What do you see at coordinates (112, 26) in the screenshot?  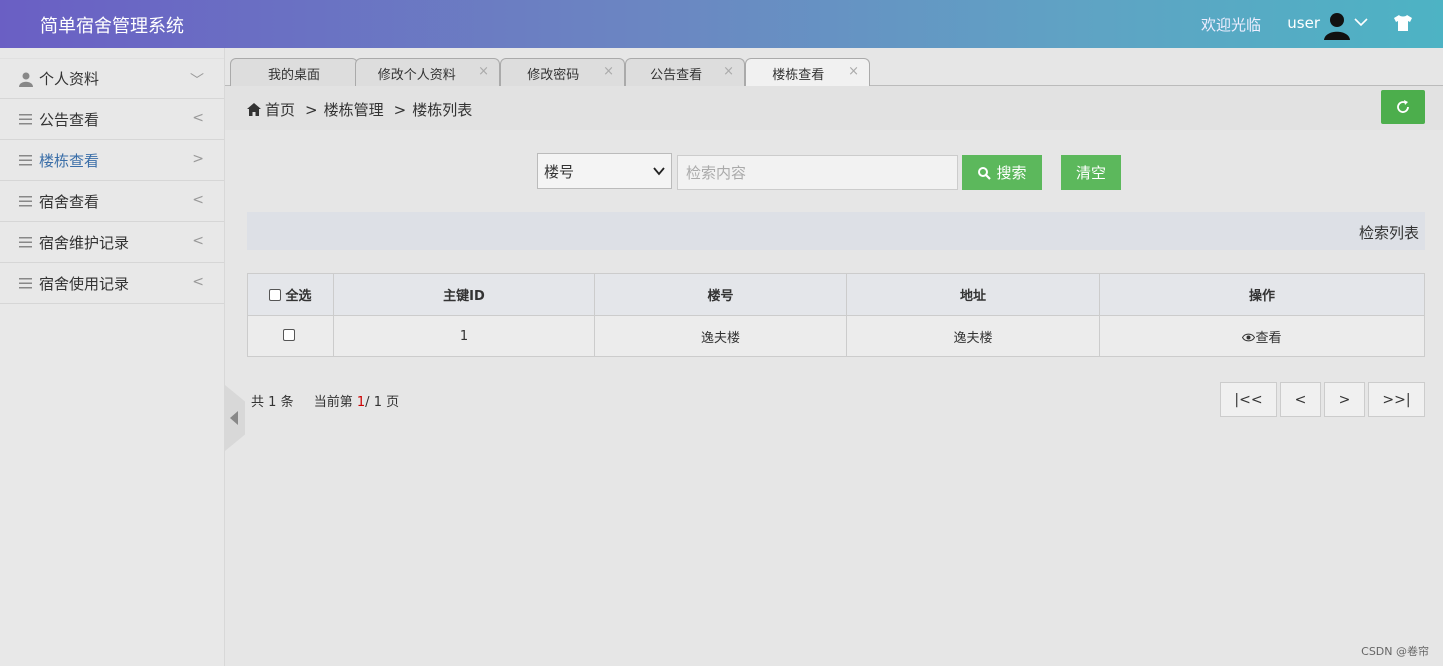 I see `app-title: 简单宿舍管理系统` at bounding box center [112, 26].